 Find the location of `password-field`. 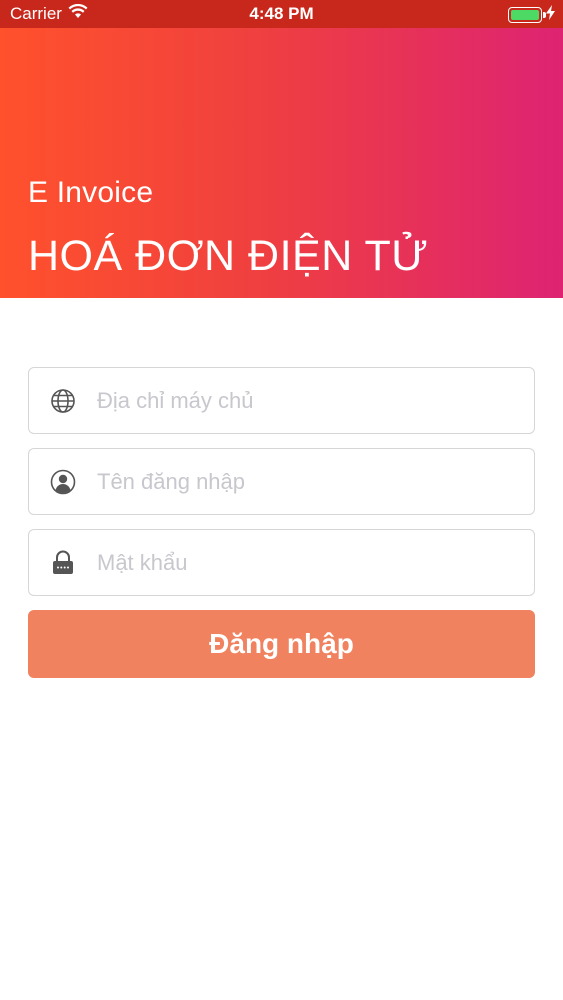

password-field is located at coordinates (281, 562).